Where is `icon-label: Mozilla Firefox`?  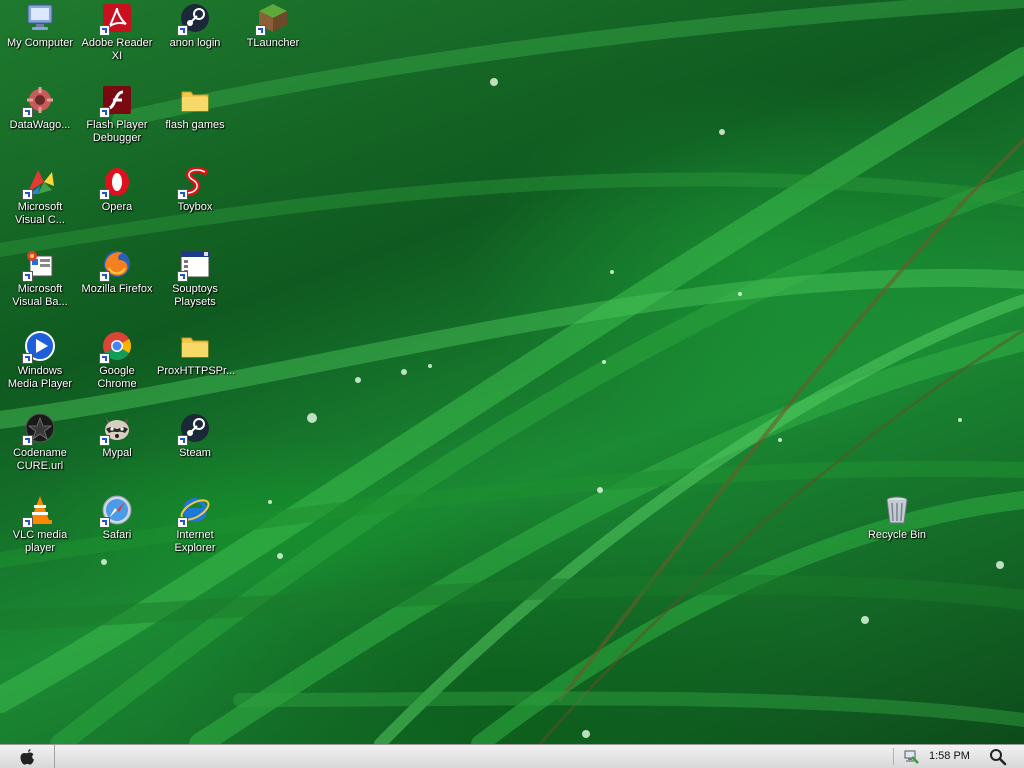 icon-label: Mozilla Firefox is located at coordinates (117, 289).